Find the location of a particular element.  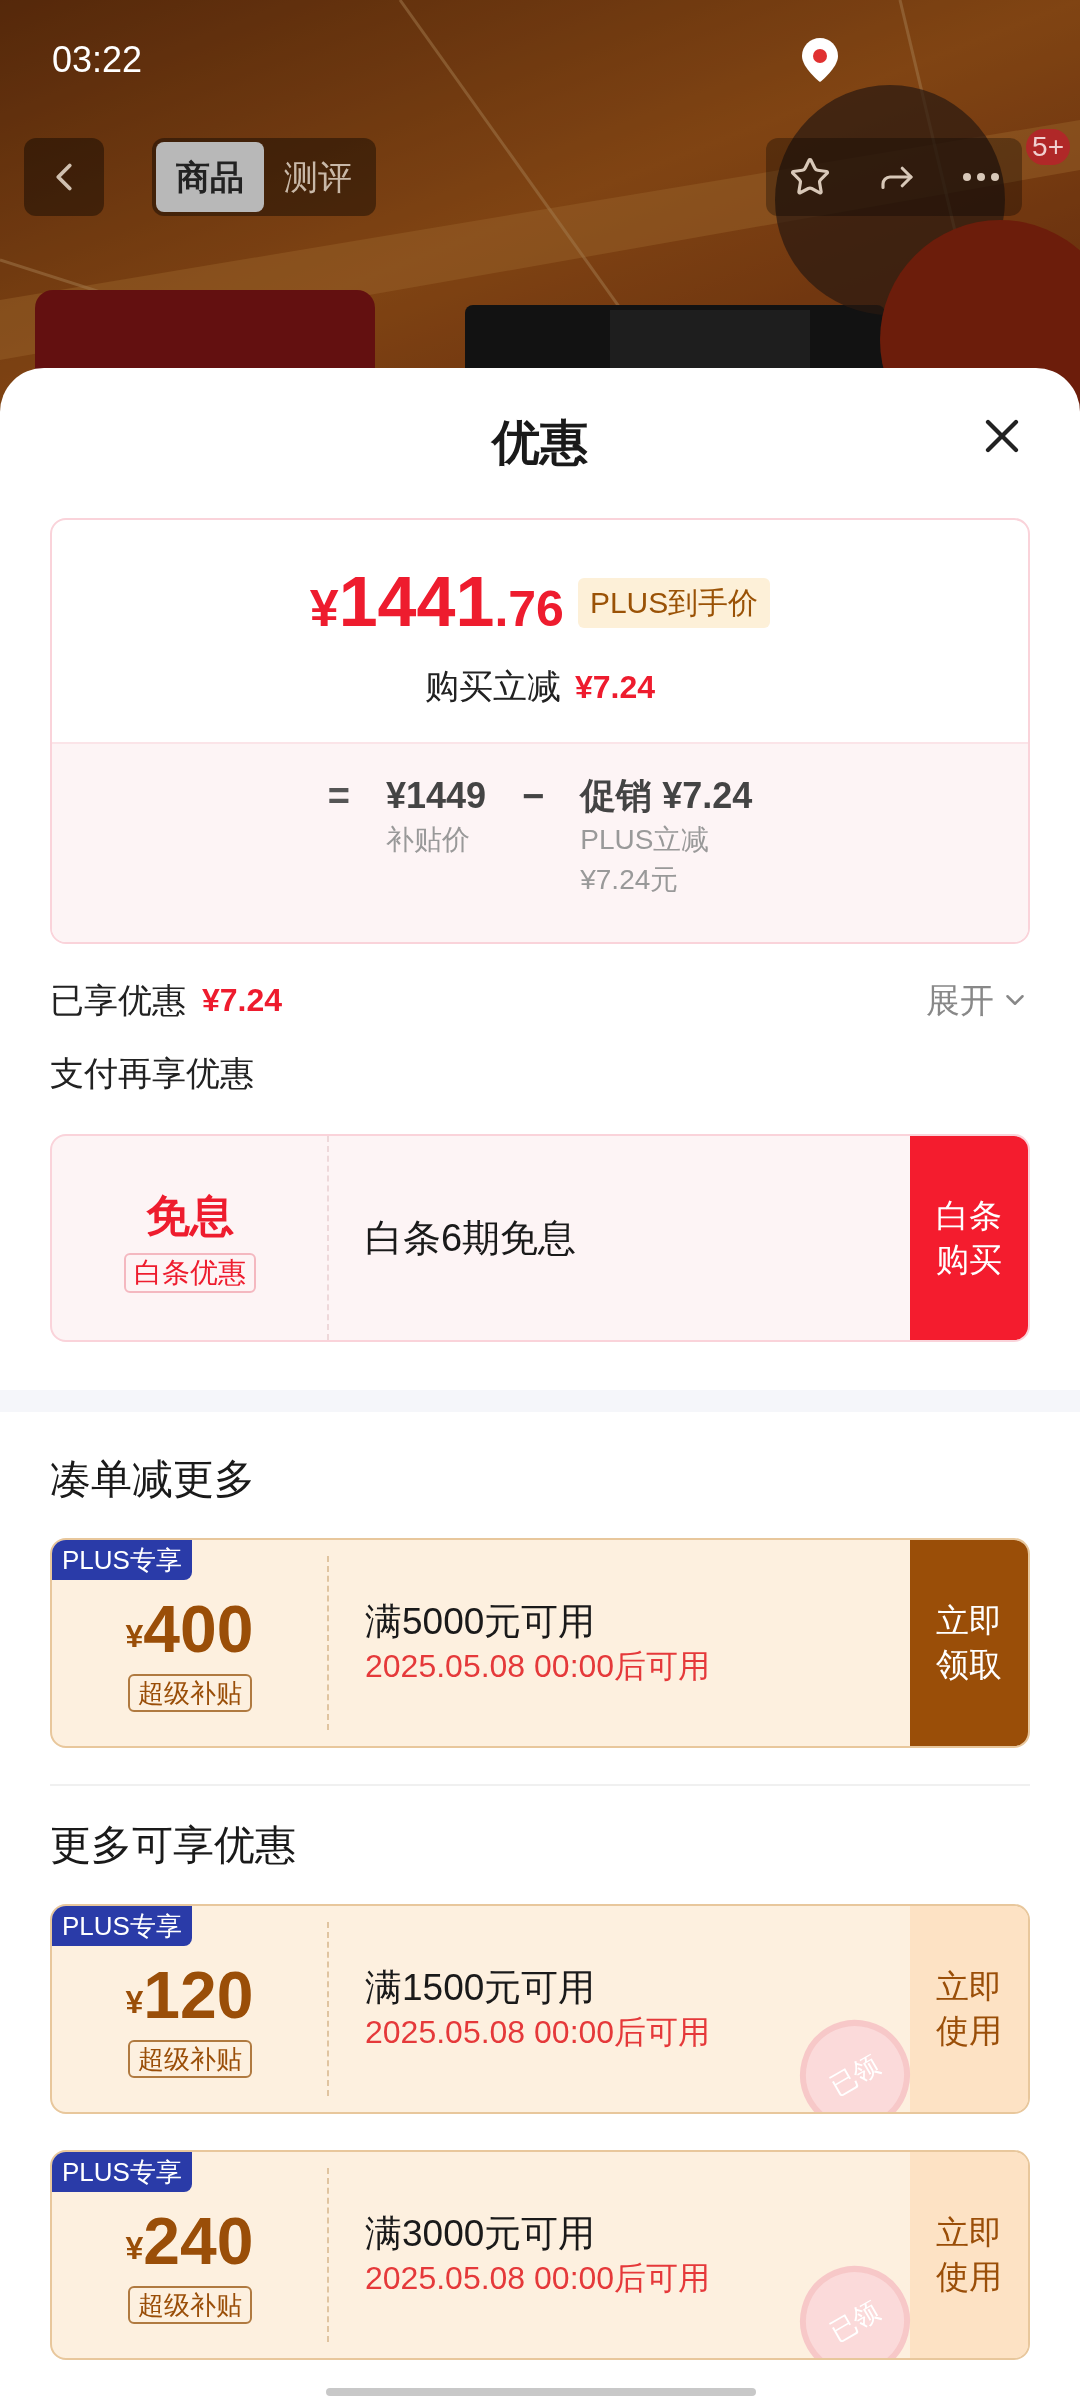

location-pin-icon is located at coordinates (820, 60).